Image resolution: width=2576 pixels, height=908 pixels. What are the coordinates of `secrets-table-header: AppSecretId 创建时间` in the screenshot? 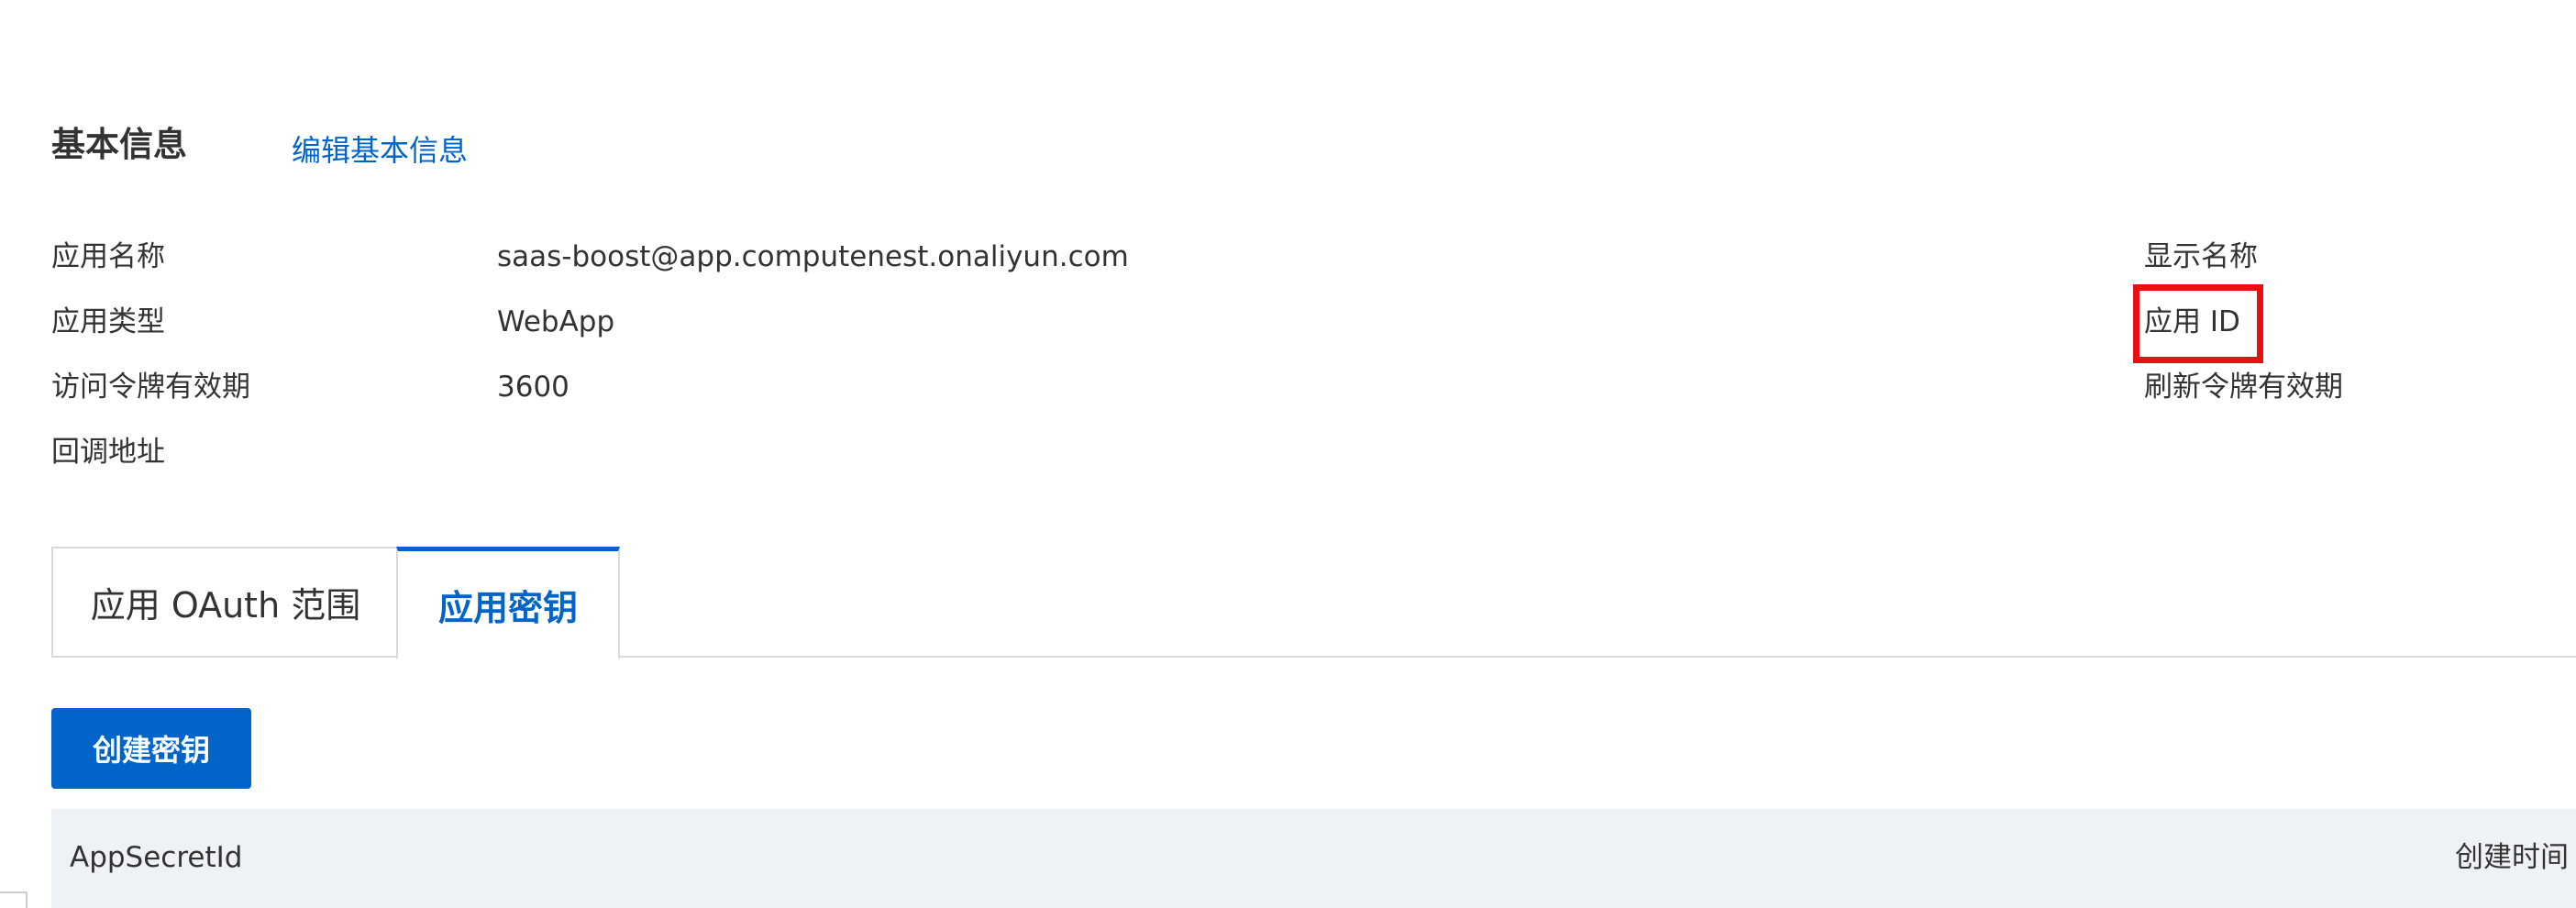 It's located at (1313, 858).